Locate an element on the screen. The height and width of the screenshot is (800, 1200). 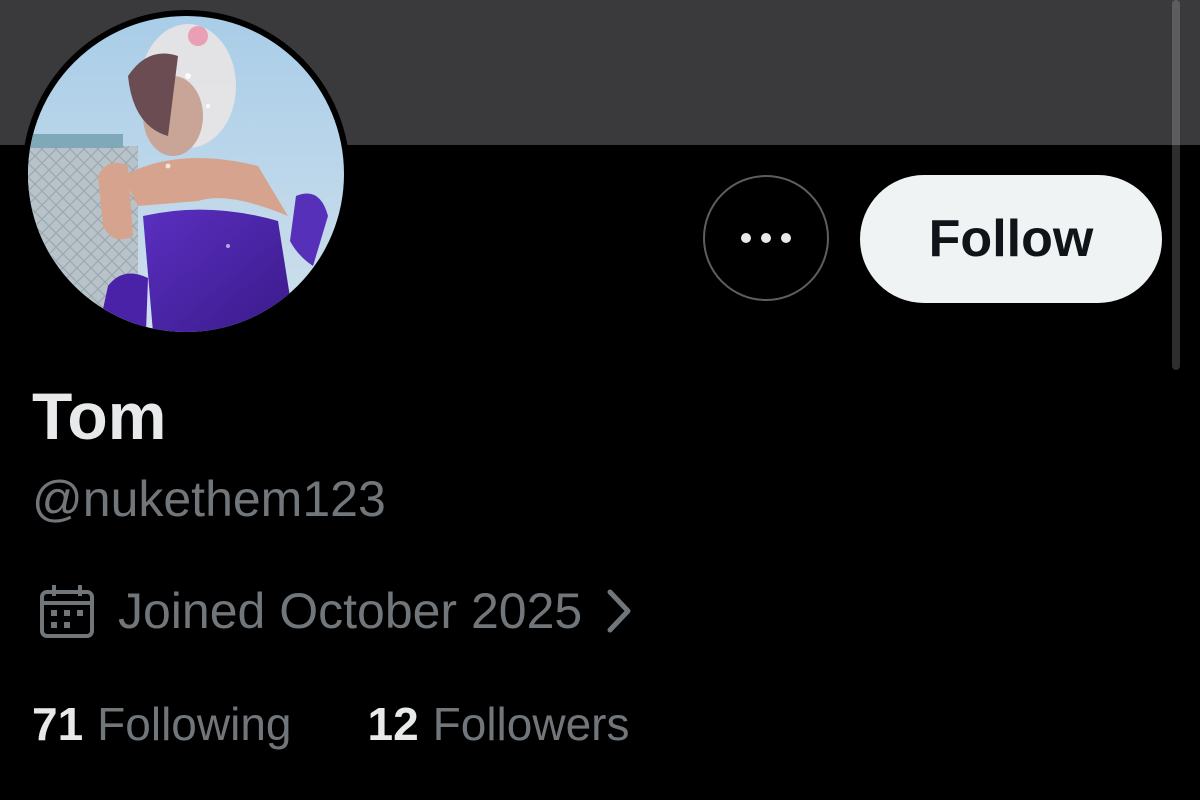
followers-link: 12 Followers is located at coordinates (498, 724).